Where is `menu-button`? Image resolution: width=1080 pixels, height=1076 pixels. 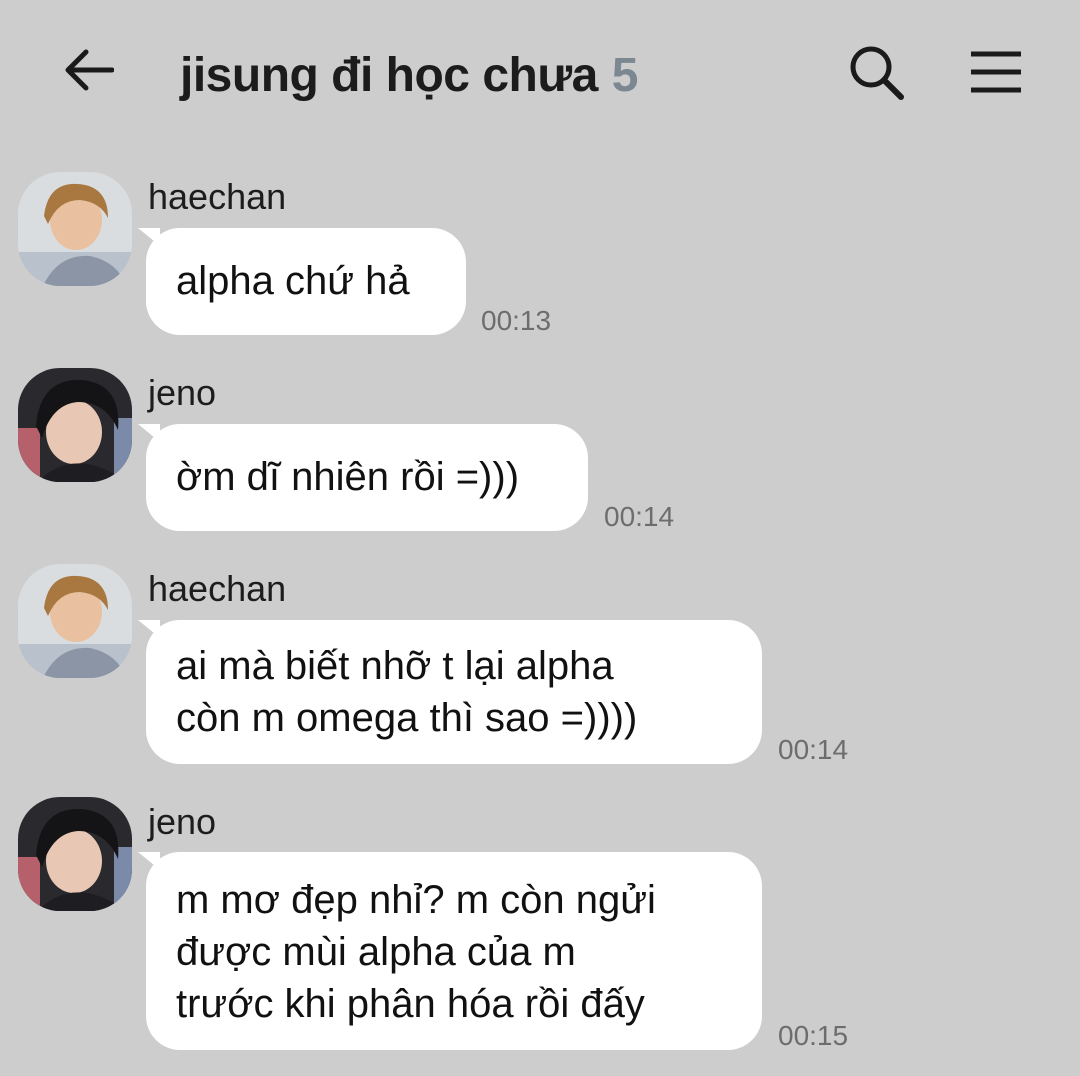
menu-button is located at coordinates (996, 72).